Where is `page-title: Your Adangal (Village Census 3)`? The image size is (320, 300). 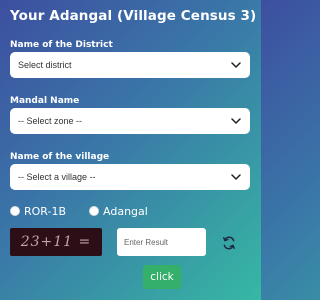
page-title: Your Adangal (Village Census 3) is located at coordinates (133, 16).